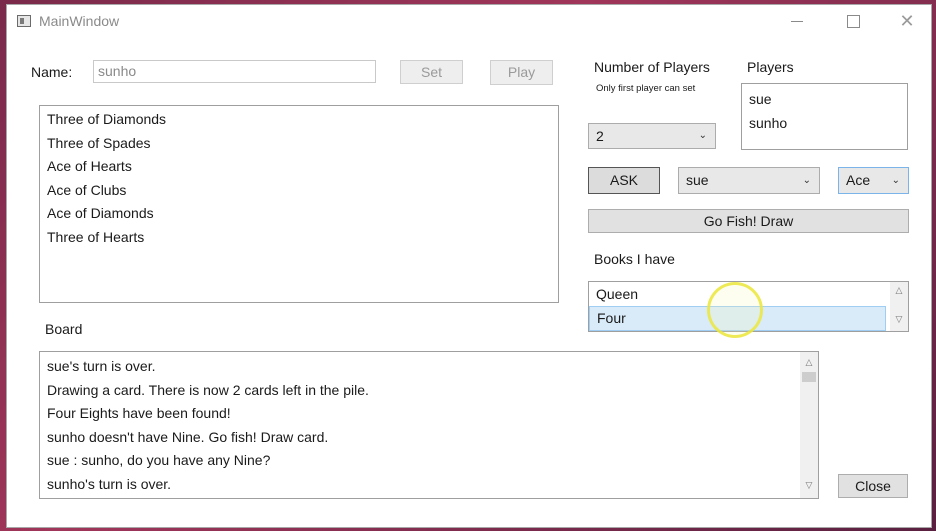  What do you see at coordinates (809, 425) in the screenshot?
I see `board-scrollbar: △ ▽` at bounding box center [809, 425].